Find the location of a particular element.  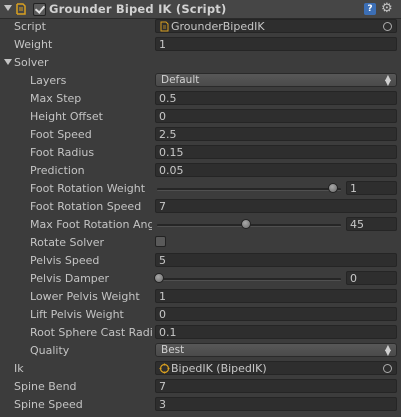

weight-row: Weight 1 is located at coordinates (200, 45).